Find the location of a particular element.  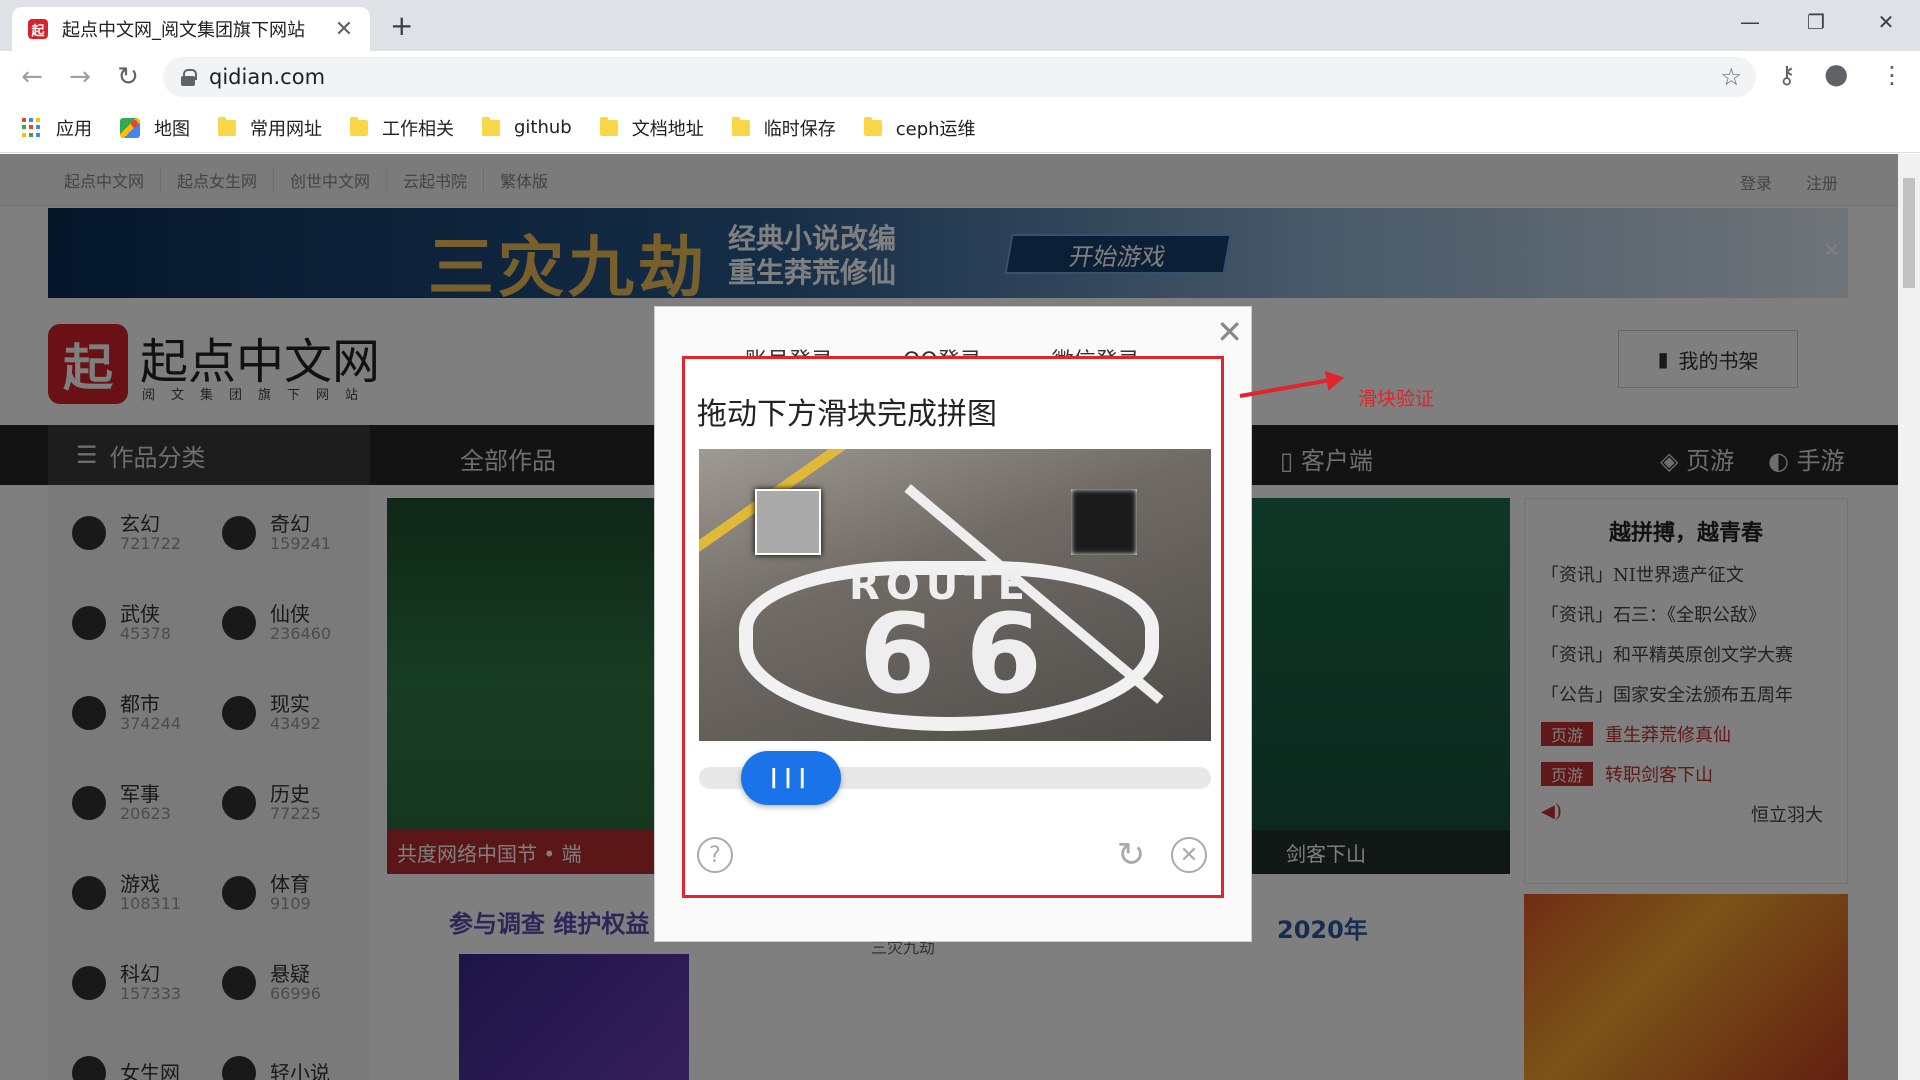

bookmark-folder: 常用网址 is located at coordinates (270, 128).